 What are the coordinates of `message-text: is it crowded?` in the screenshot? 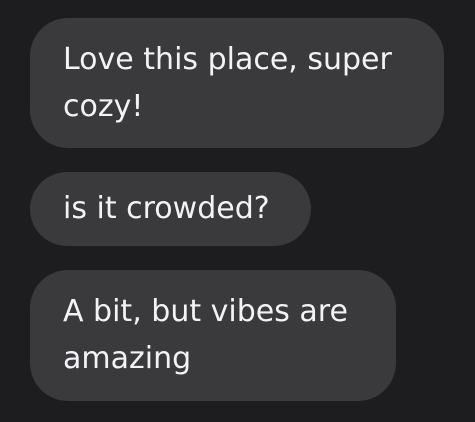 It's located at (166, 208).